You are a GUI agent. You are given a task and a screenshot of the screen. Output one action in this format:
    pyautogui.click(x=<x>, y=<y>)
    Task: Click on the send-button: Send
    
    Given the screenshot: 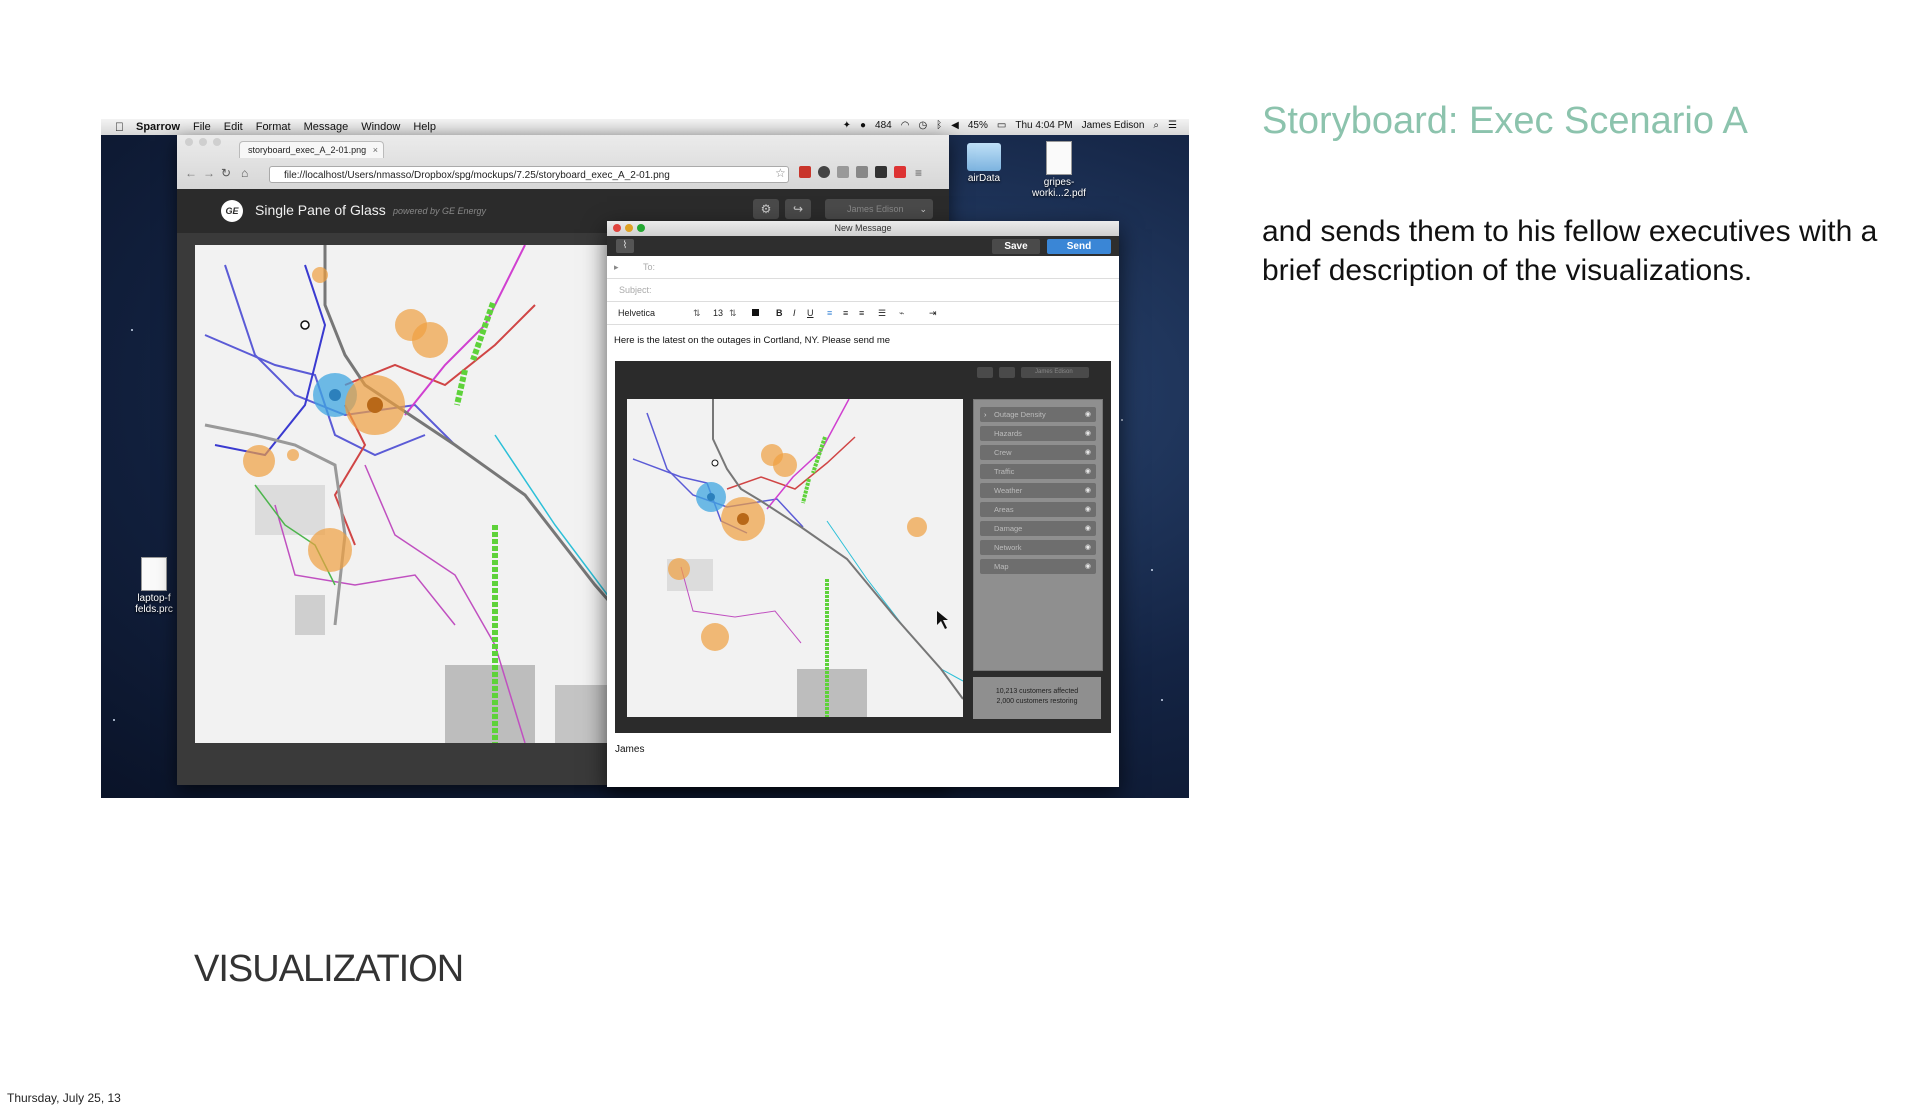 What is the action you would take?
    pyautogui.click(x=1079, y=246)
    